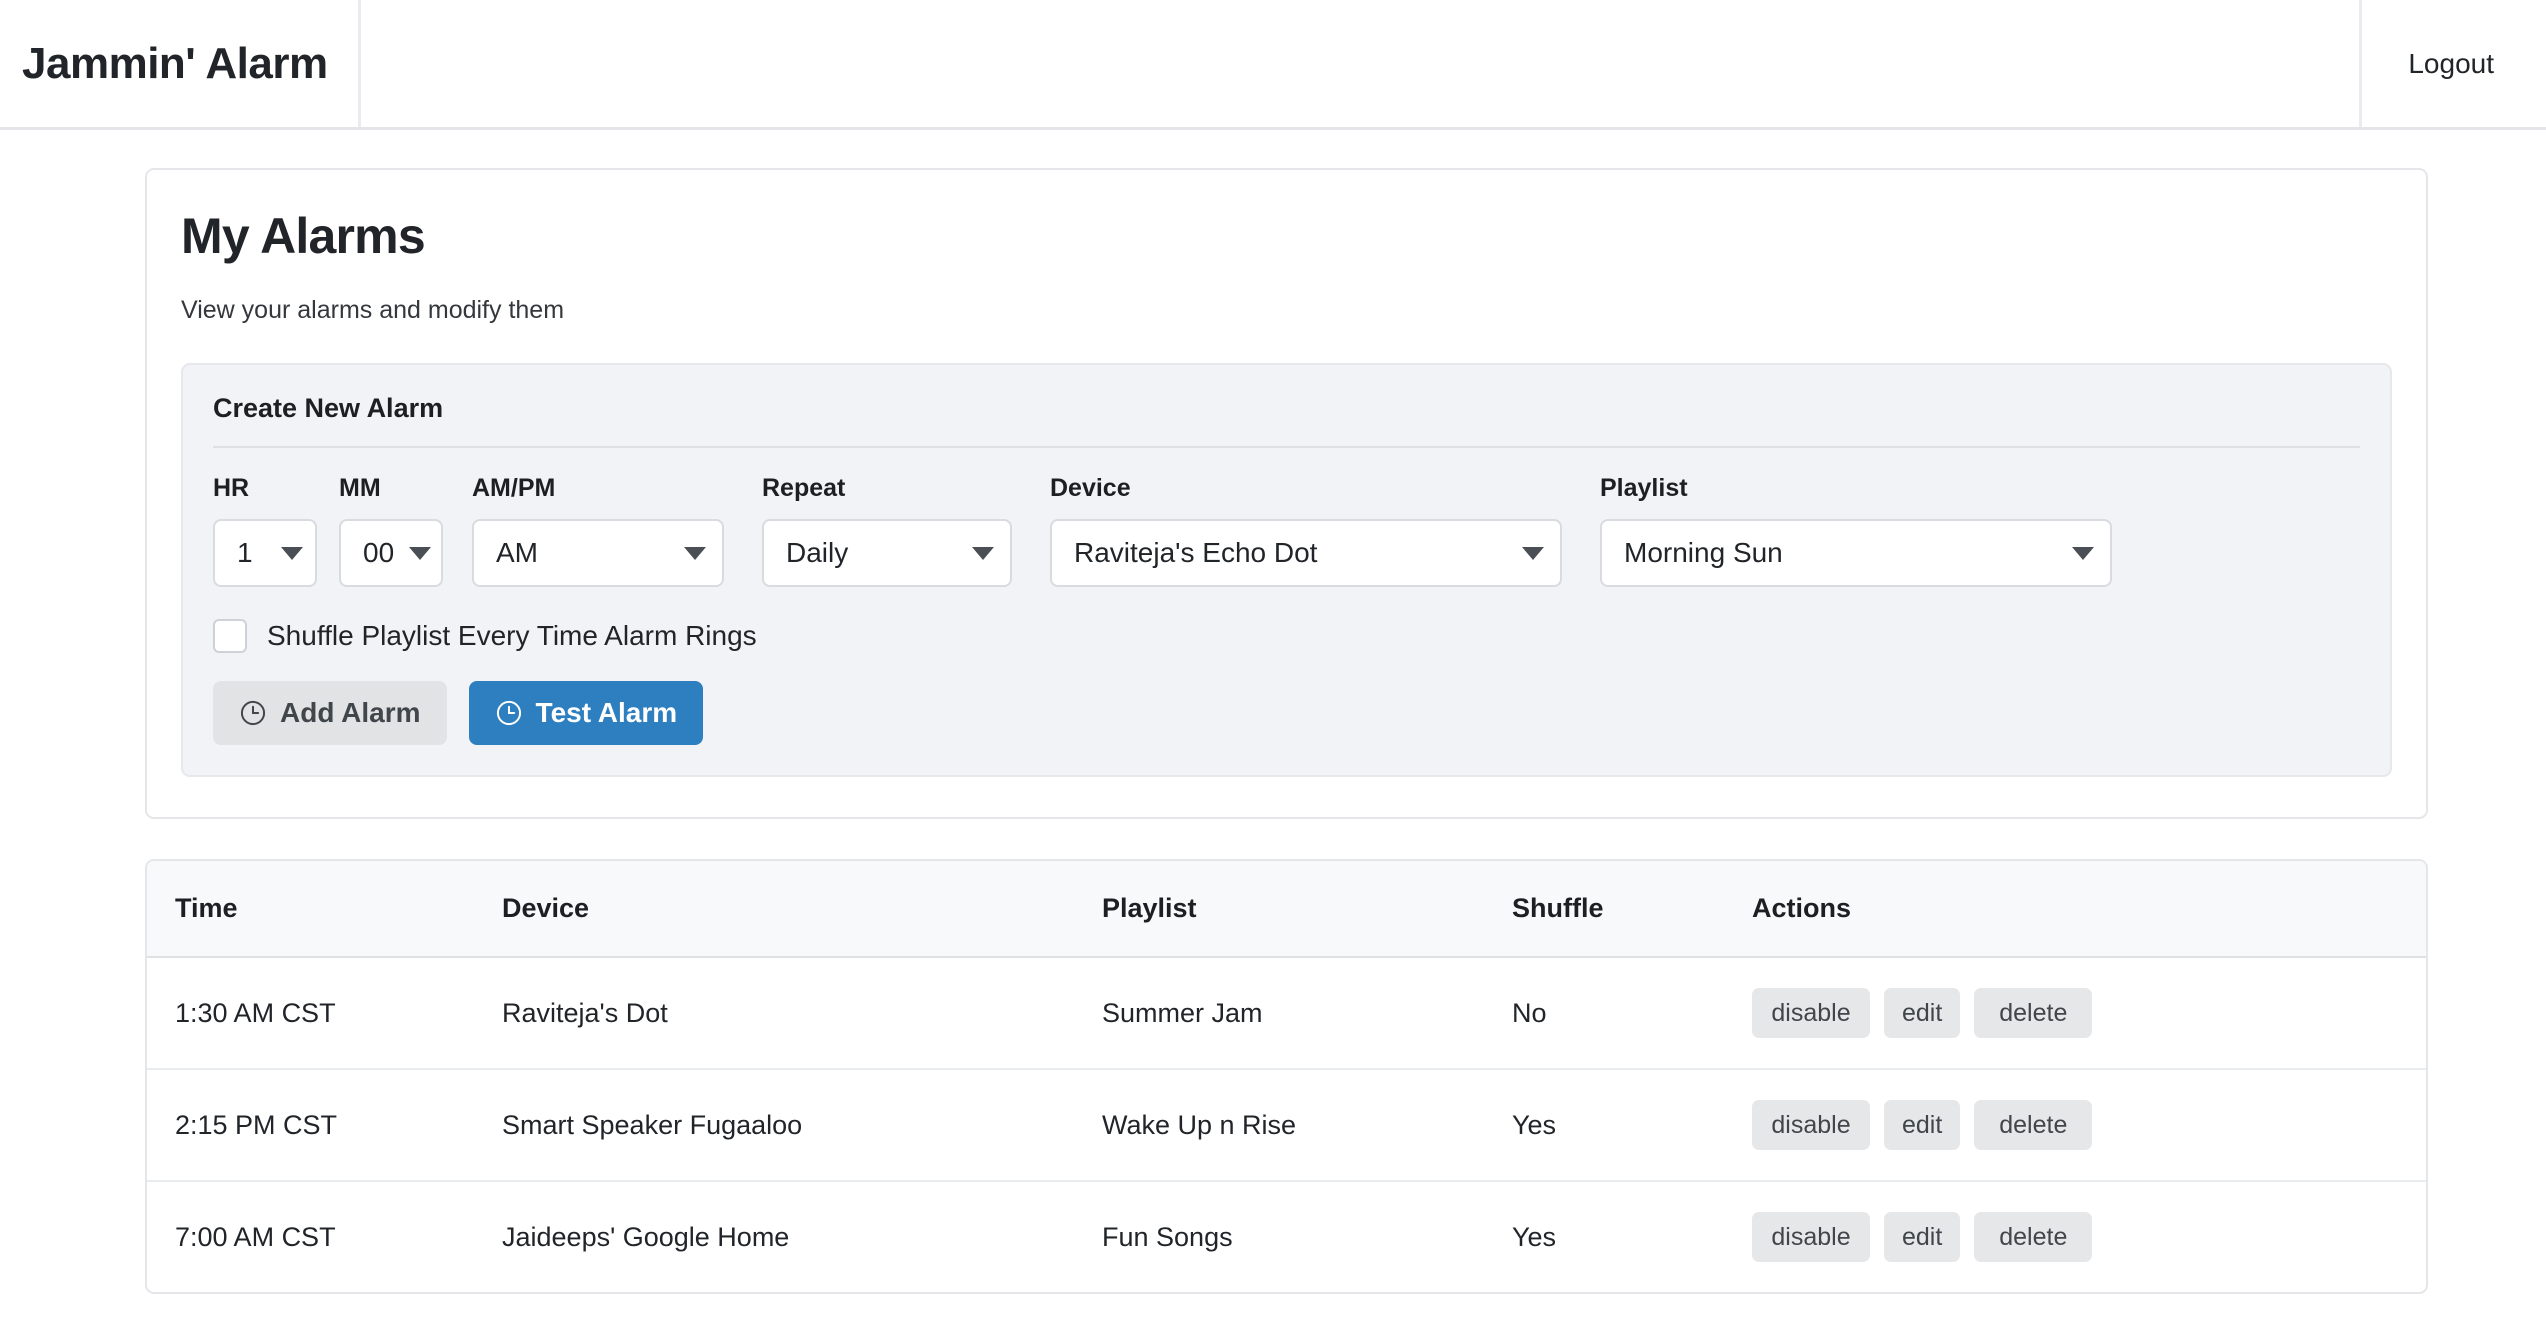 The image size is (2546, 1318). I want to click on alarms-table-head: Time Device Playlist Shuffle Actions, so click(1286, 909).